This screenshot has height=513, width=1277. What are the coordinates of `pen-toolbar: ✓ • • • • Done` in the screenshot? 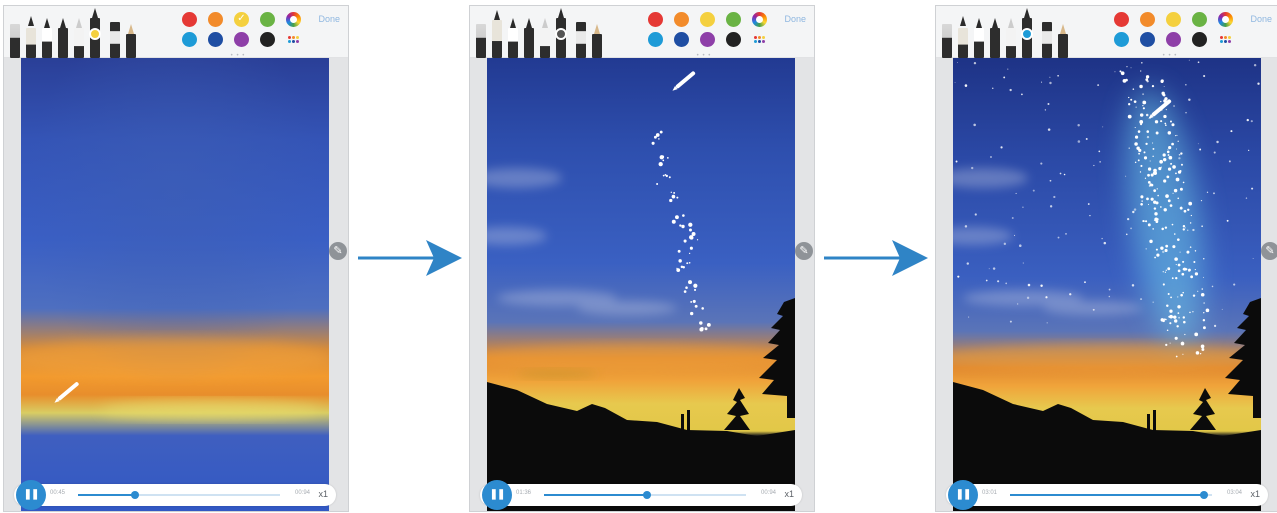 It's located at (176, 35).